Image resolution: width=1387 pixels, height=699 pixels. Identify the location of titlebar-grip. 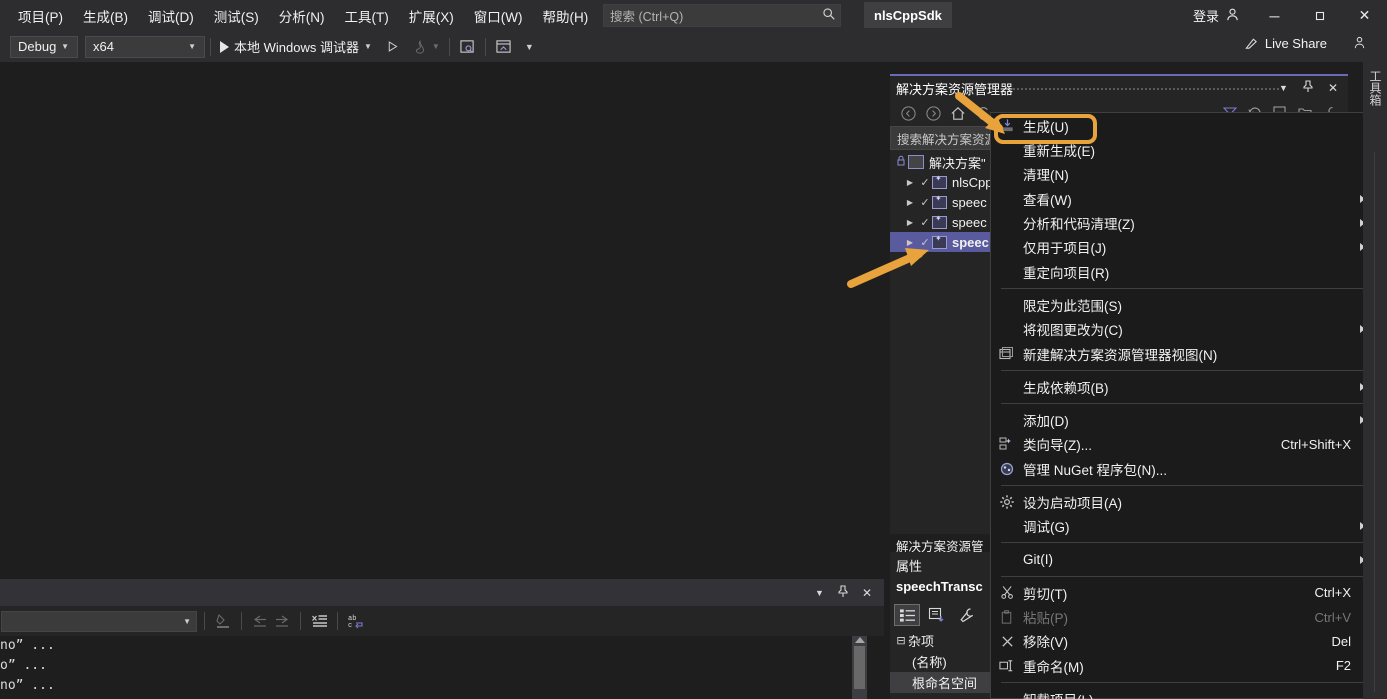
(1146, 88).